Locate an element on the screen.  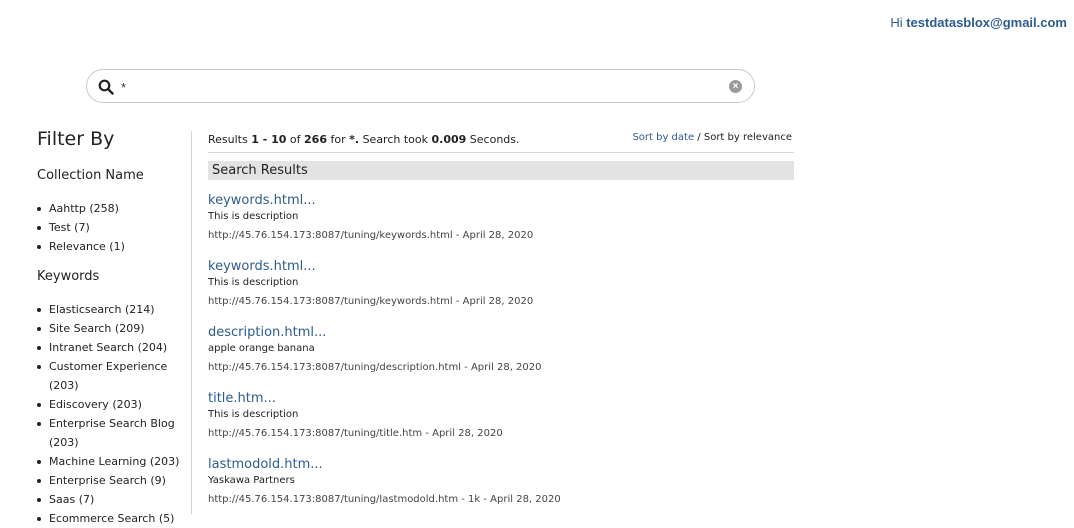
filter-item: Aahttp (258) is located at coordinates (117, 208).